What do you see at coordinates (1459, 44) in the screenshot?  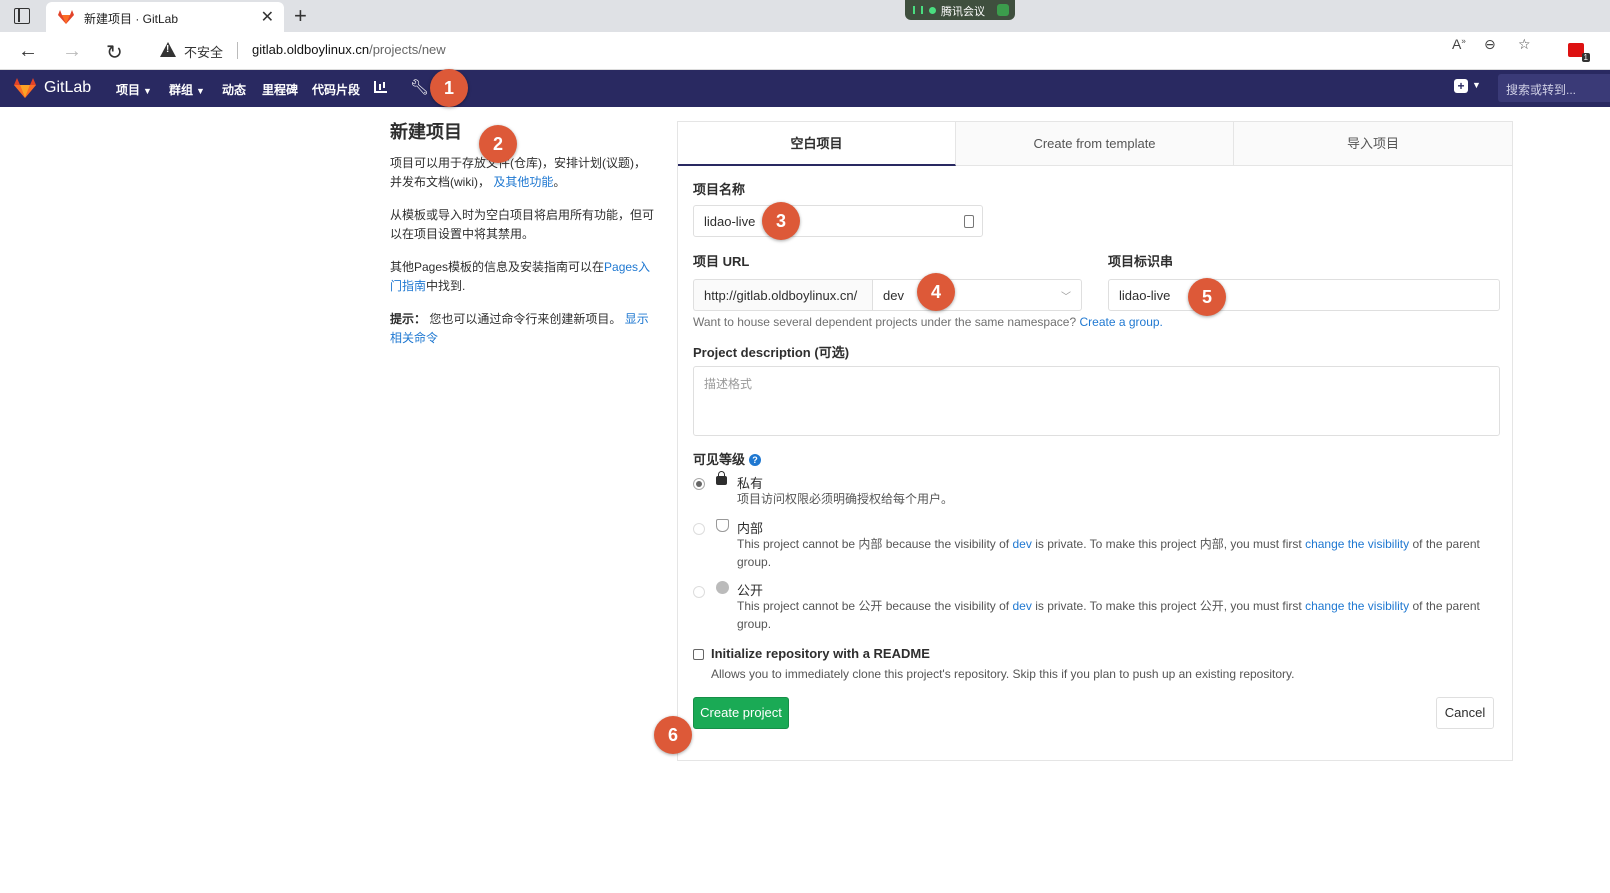 I see `read-aloud-icon: A»` at bounding box center [1459, 44].